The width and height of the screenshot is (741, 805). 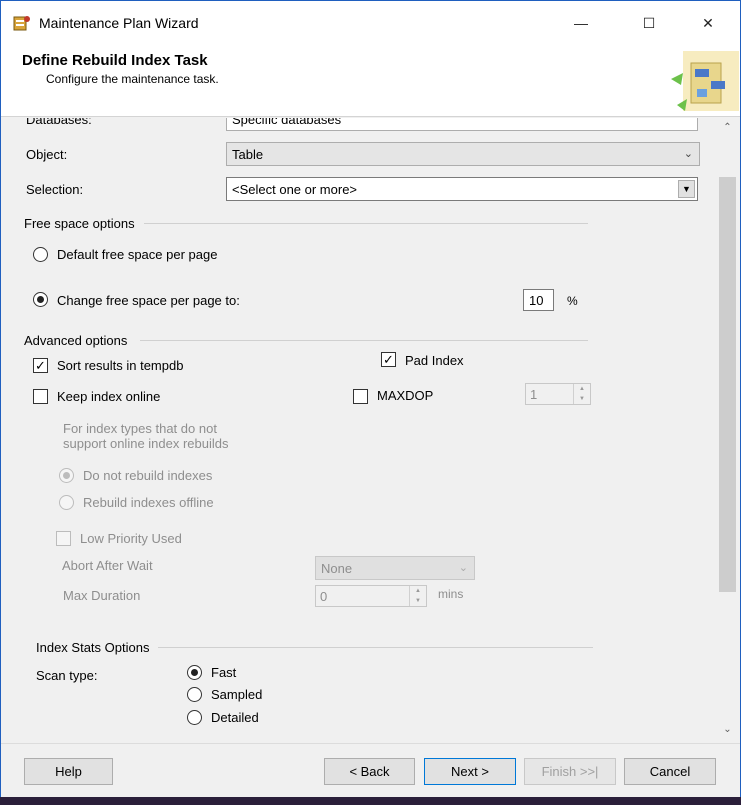 What do you see at coordinates (194, 672) in the screenshot?
I see `scan-type-fast-radio` at bounding box center [194, 672].